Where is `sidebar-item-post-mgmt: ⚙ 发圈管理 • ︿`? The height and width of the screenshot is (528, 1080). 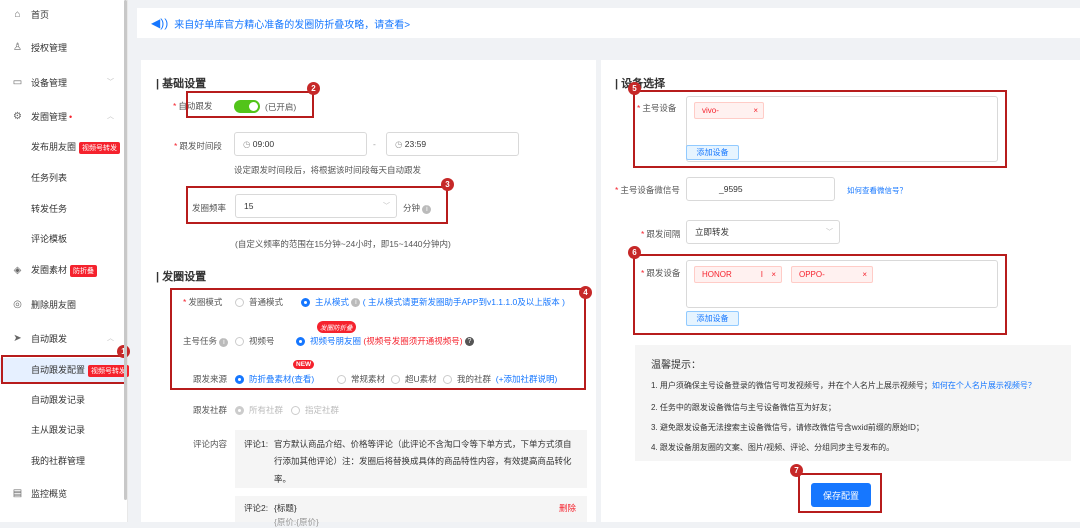
sidebar-item-post-mgmt: ⚙ 发圈管理 • ︿ is located at coordinates (62, 116).